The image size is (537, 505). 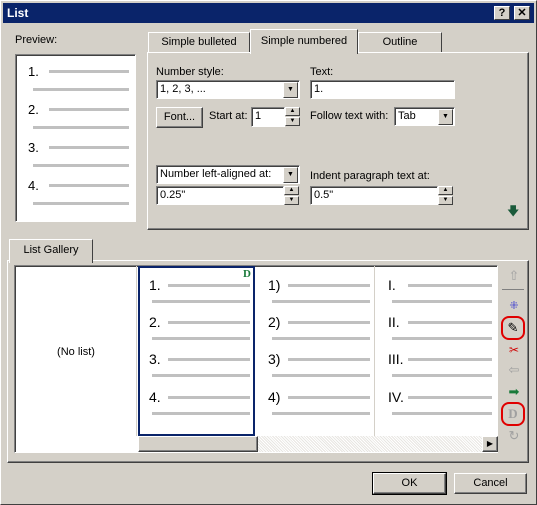 What do you see at coordinates (522, 13) in the screenshot?
I see `close-button: ✕` at bounding box center [522, 13].